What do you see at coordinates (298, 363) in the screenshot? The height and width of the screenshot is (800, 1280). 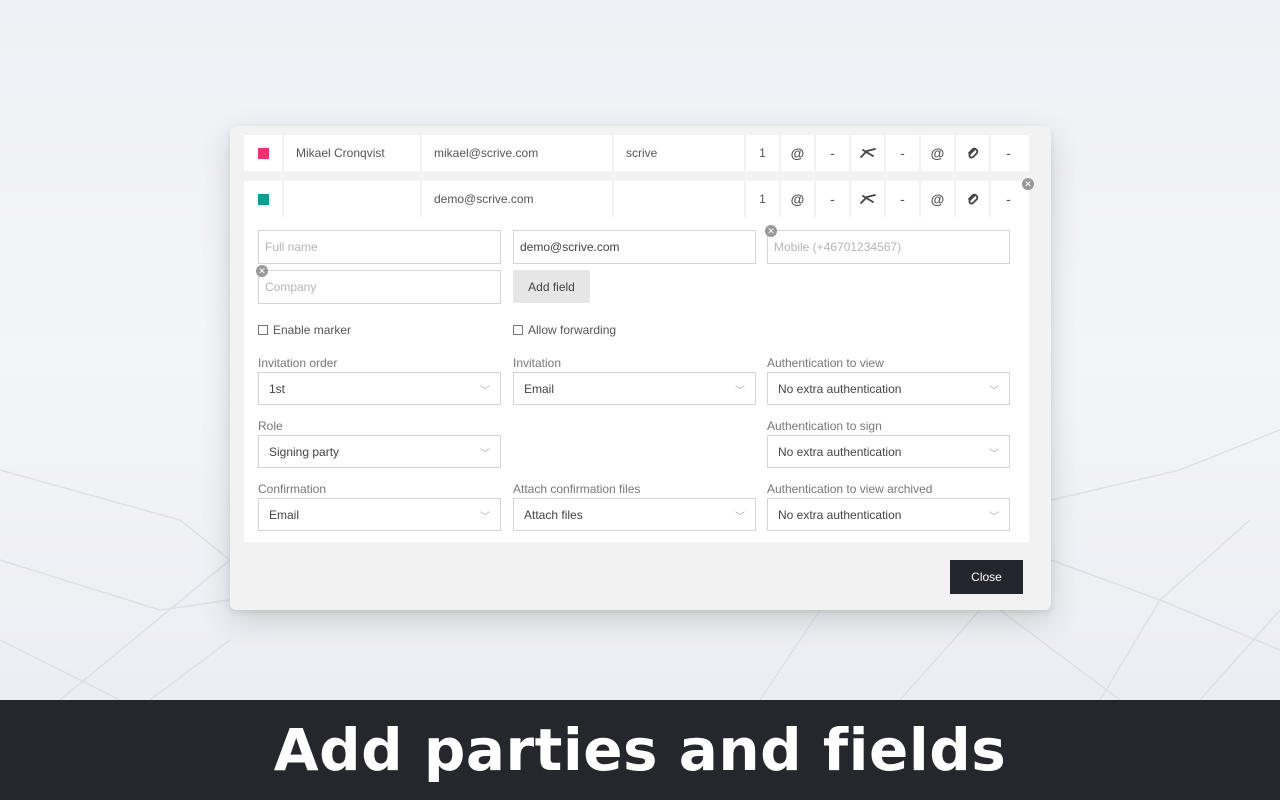 I see `invitation-order-label: Invitation order` at bounding box center [298, 363].